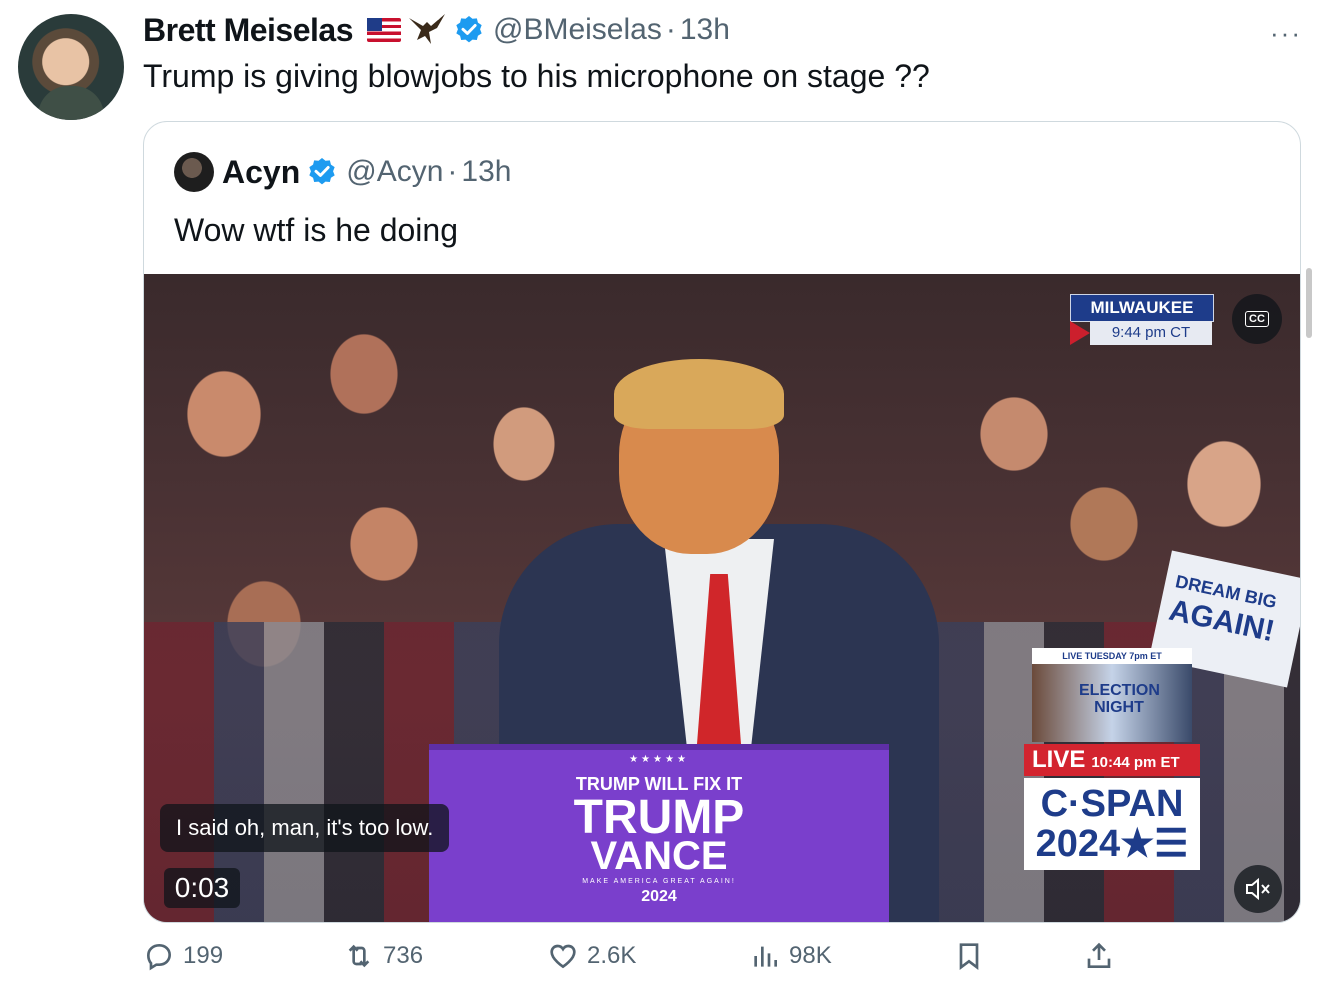 This screenshot has width=1338, height=986. Describe the element at coordinates (261, 172) in the screenshot. I see `quoted-author-name: Acyn` at that location.